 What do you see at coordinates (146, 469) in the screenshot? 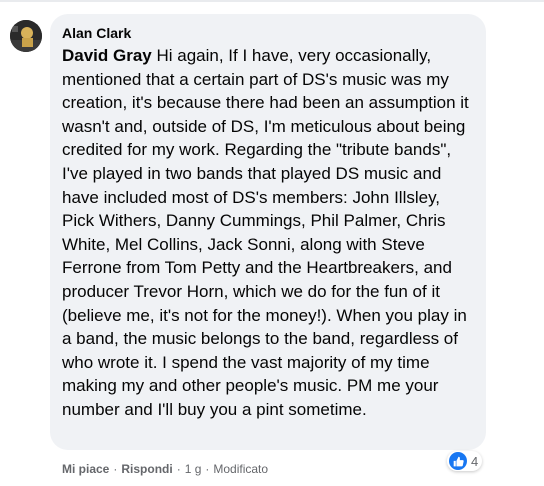
I see `reply-button: Rispondi` at bounding box center [146, 469].